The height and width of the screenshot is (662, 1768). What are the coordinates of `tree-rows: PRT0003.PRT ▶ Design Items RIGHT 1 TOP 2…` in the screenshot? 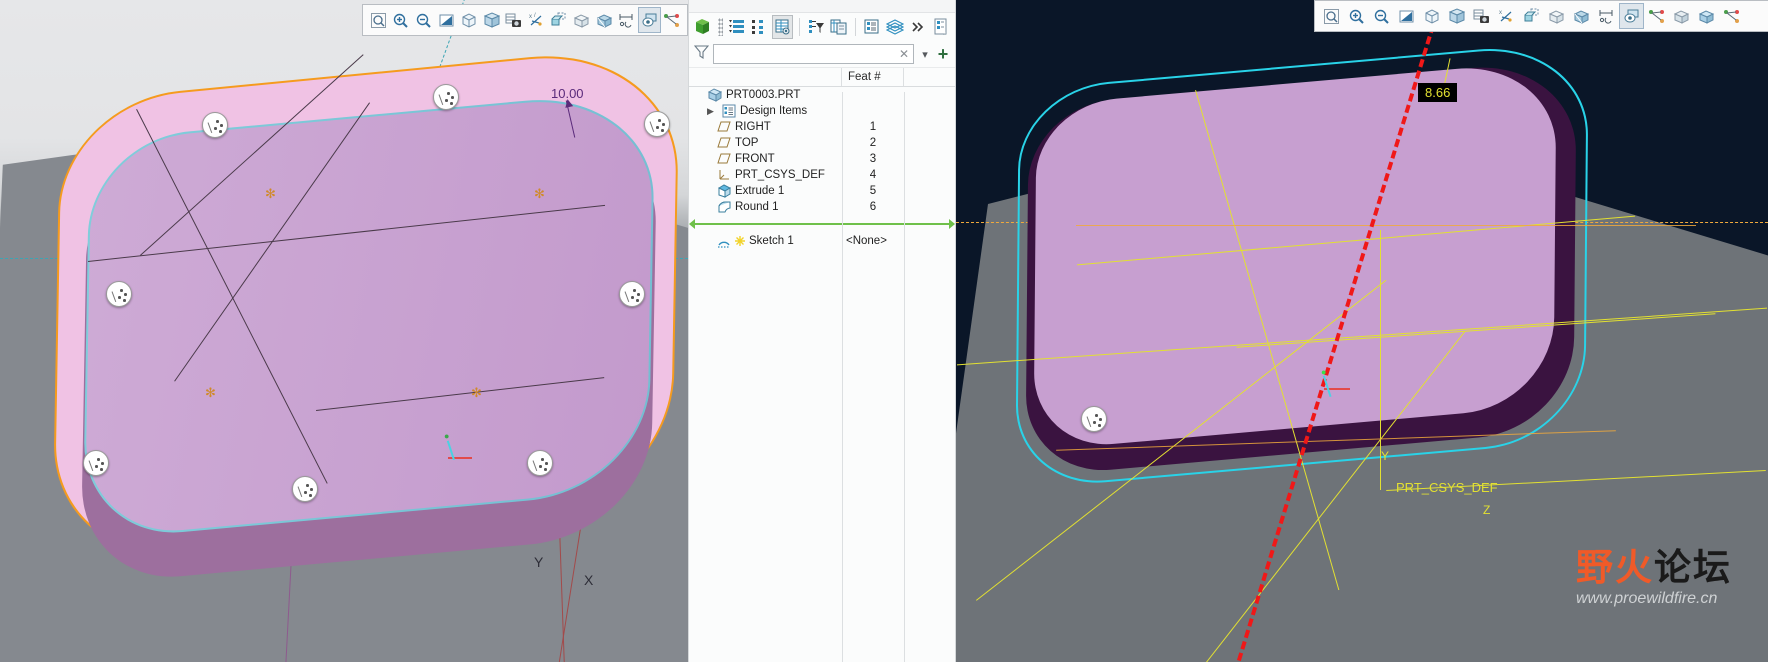 It's located at (822, 168).